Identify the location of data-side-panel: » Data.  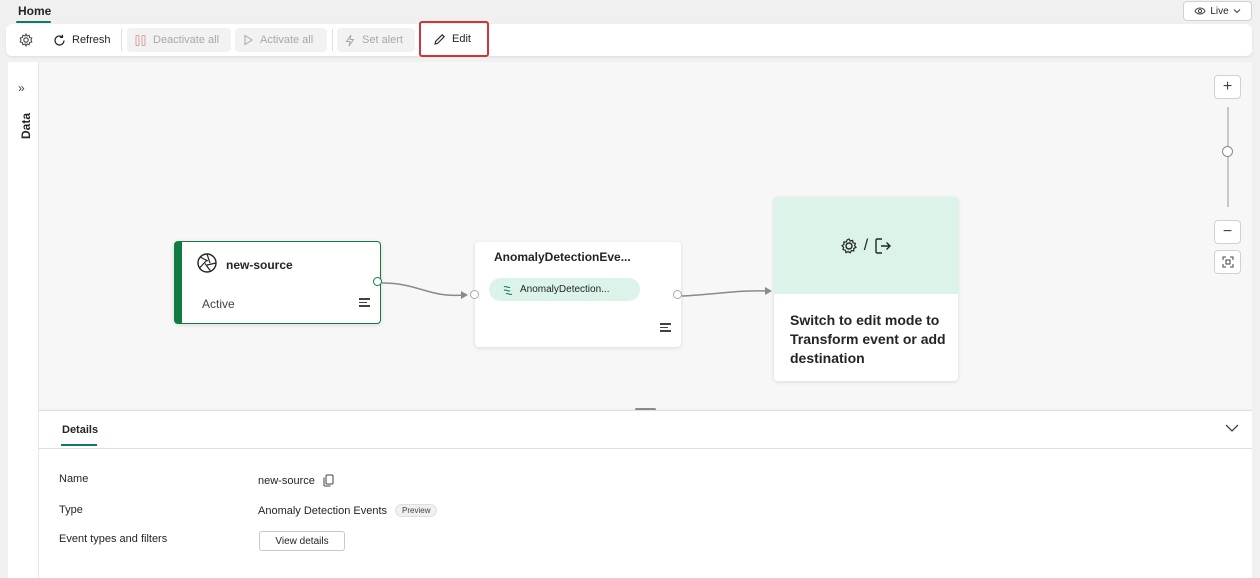
(23, 320).